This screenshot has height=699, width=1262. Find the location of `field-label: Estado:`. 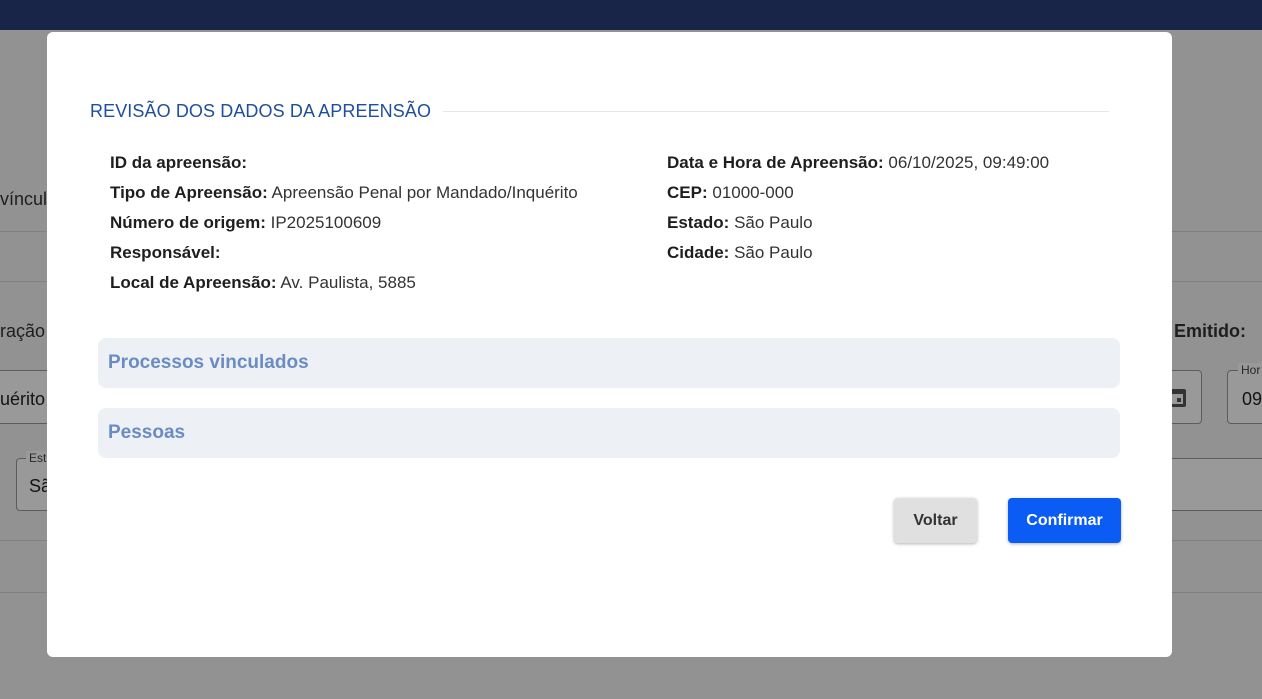

field-label: Estado: is located at coordinates (698, 222).